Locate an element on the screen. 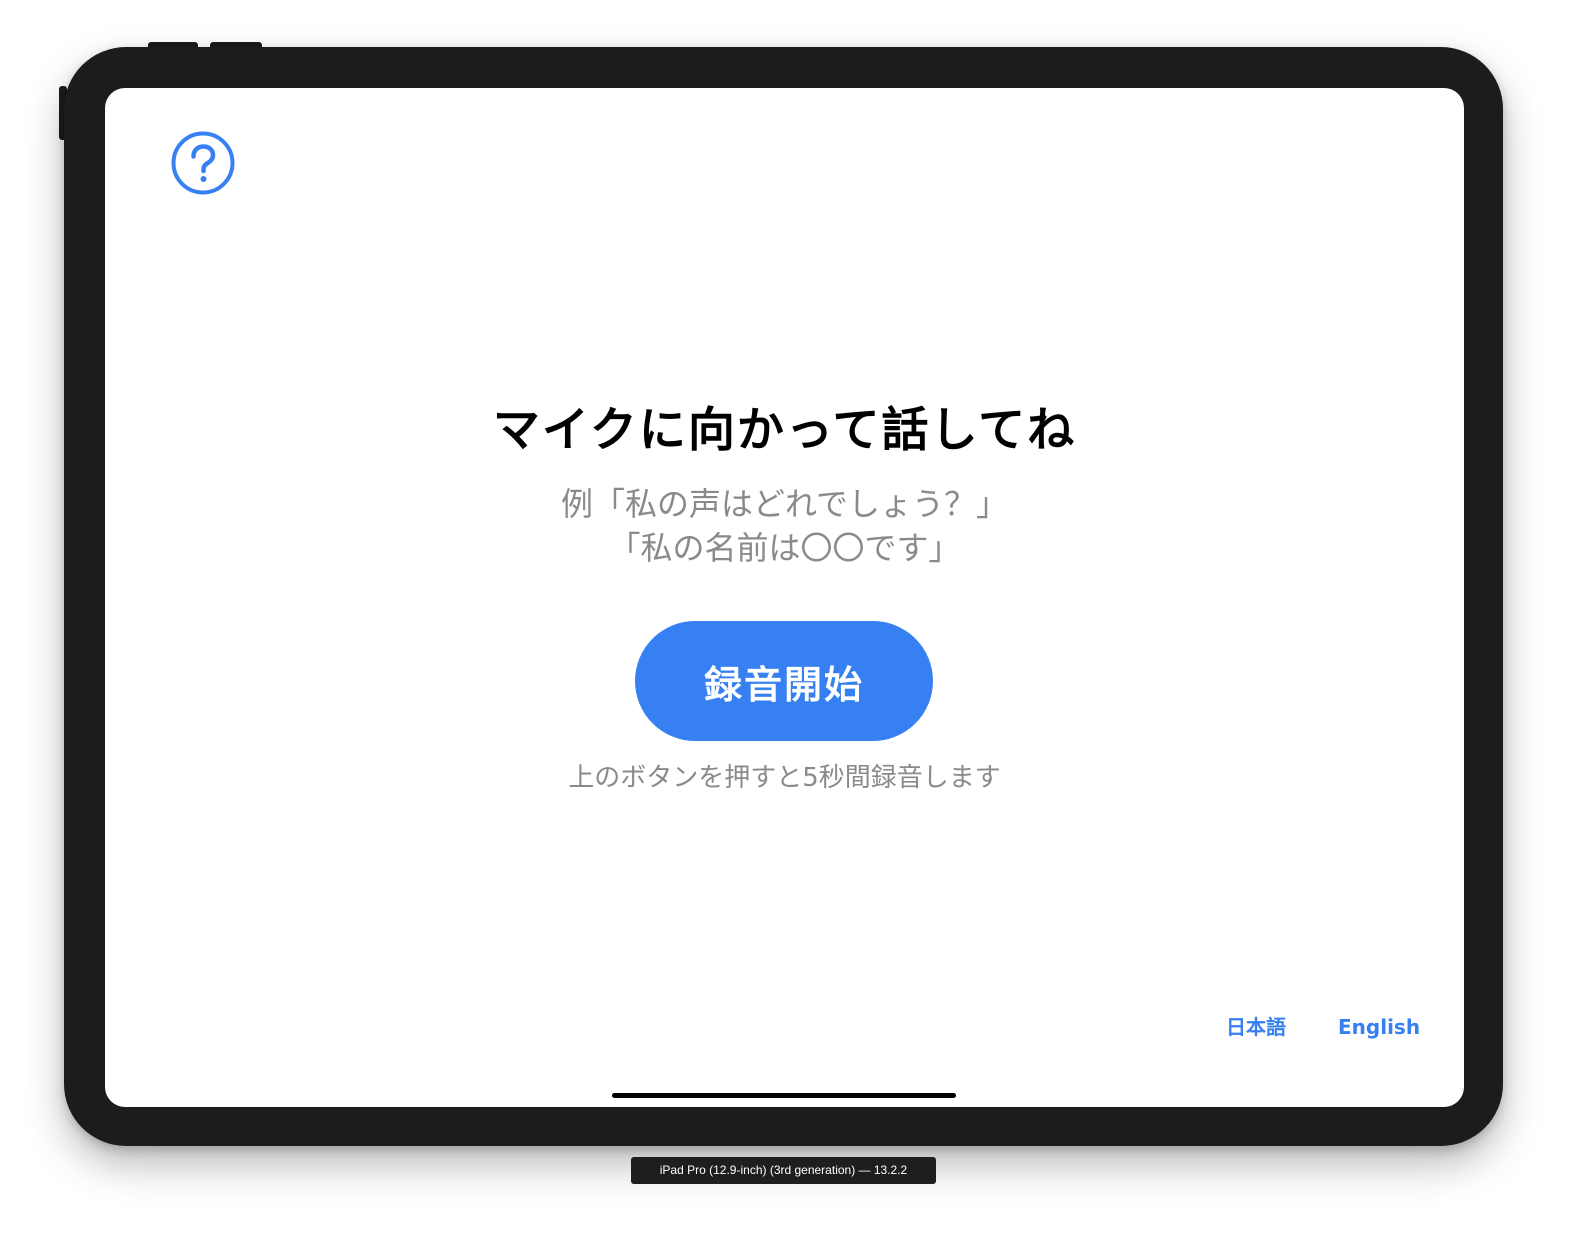  question-circle-icon is located at coordinates (203, 163).